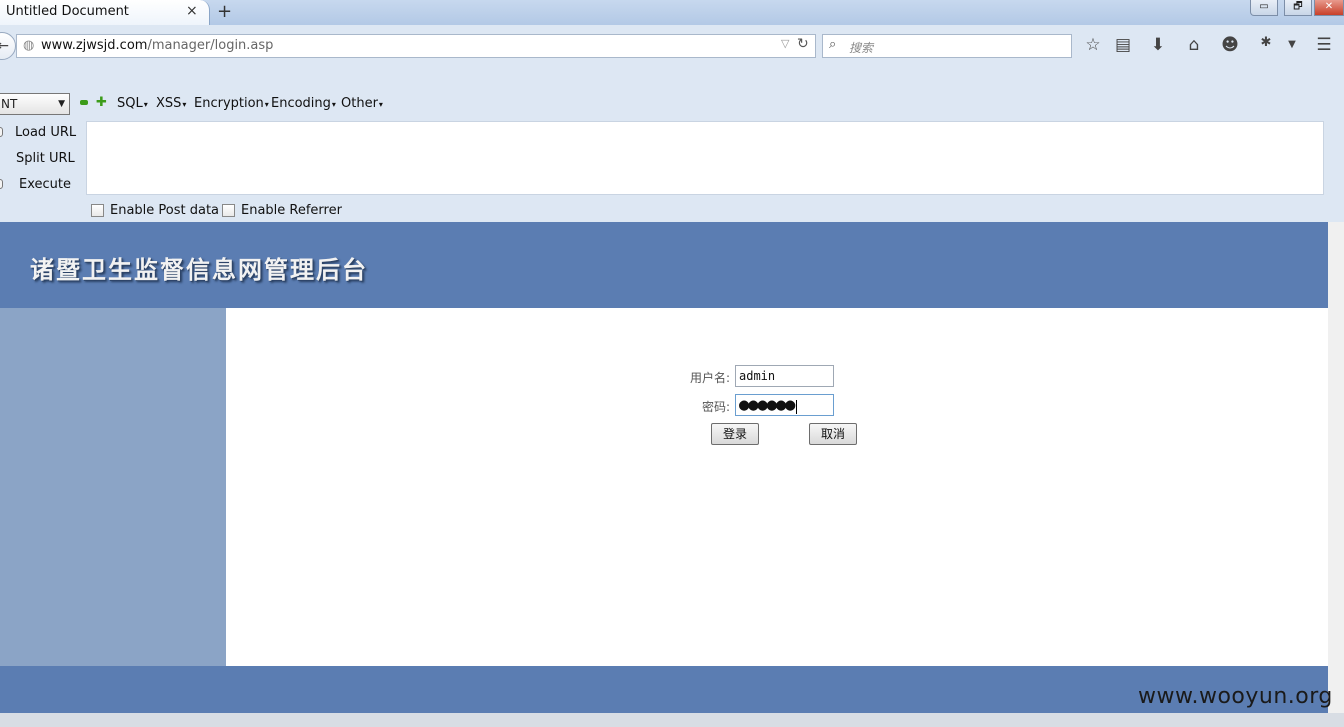 The image size is (1344, 727). Describe the element at coordinates (416, 46) in the screenshot. I see `address-bar: ◍ www.zjwsjd.com/manager/login.asp ▽ ↻` at that location.